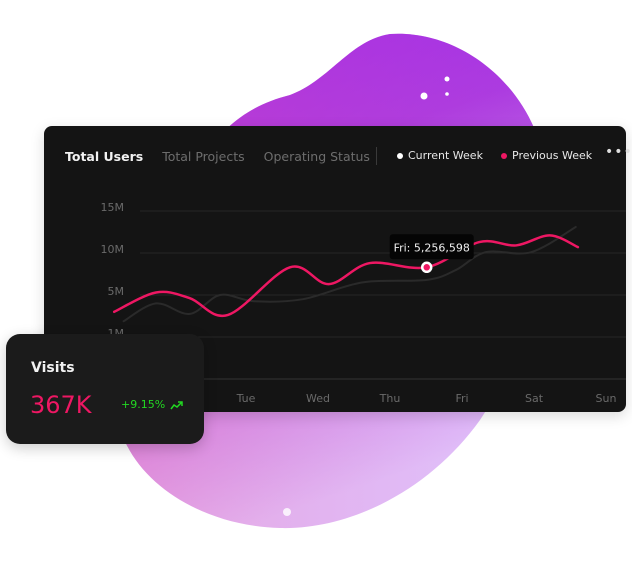  I want to click on x-tick-label: Tue, so click(246, 398).